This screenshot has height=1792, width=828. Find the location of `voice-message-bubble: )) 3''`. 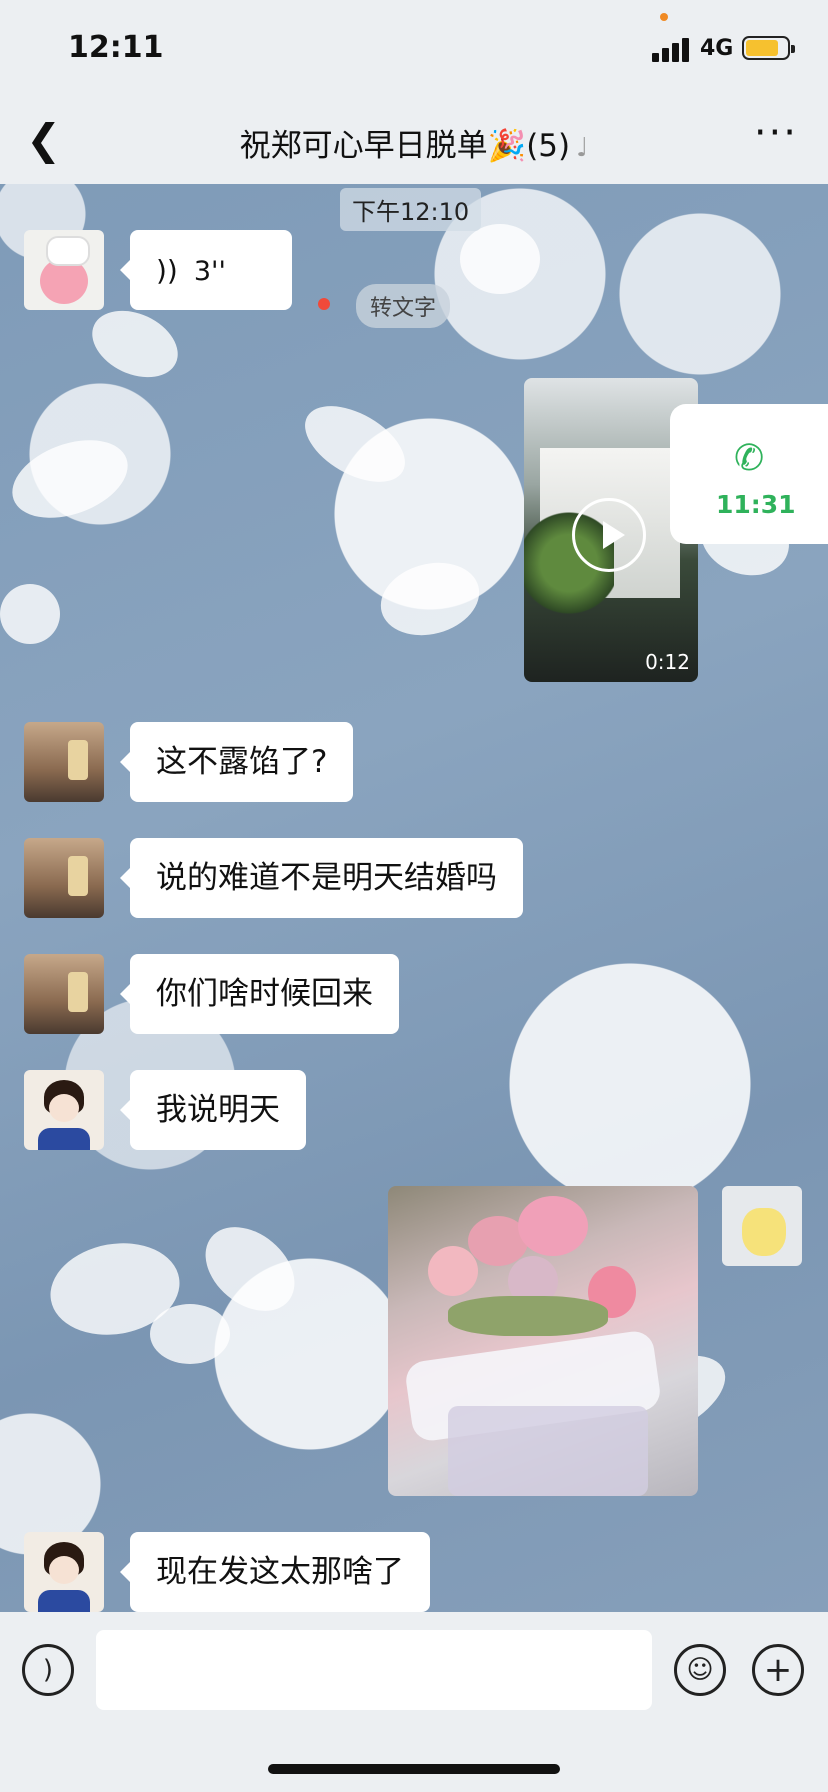

voice-message-bubble: )) 3'' is located at coordinates (206, 270).